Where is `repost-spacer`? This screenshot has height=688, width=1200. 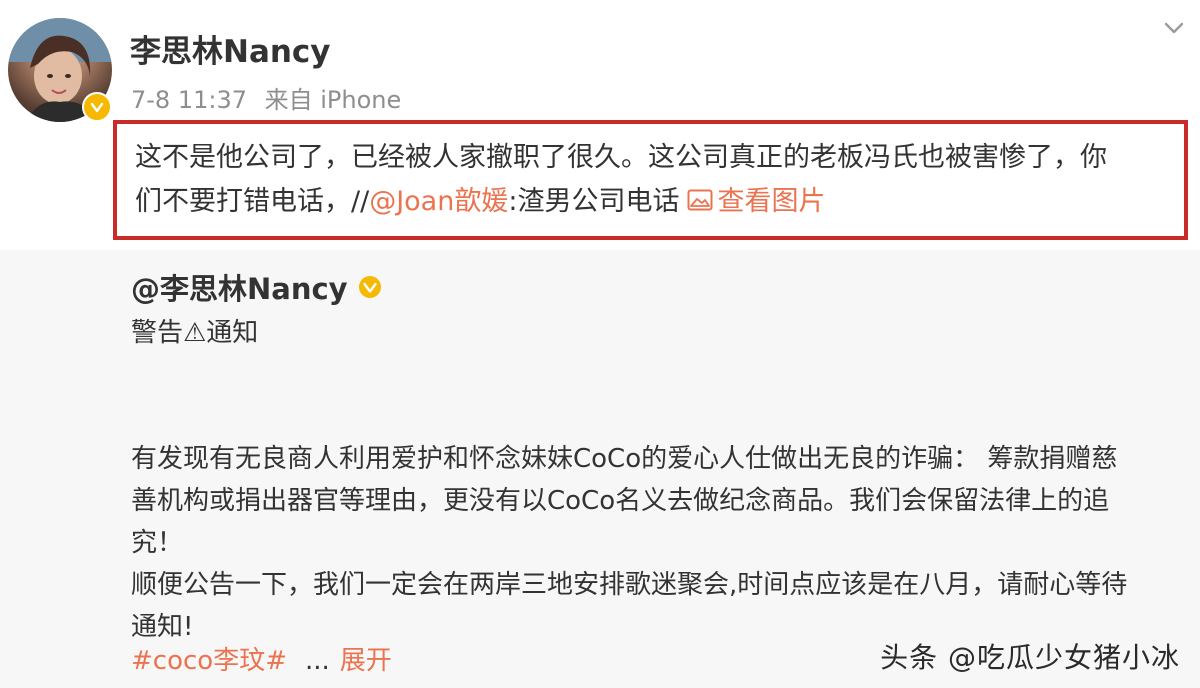 repost-spacer is located at coordinates (651, 396).